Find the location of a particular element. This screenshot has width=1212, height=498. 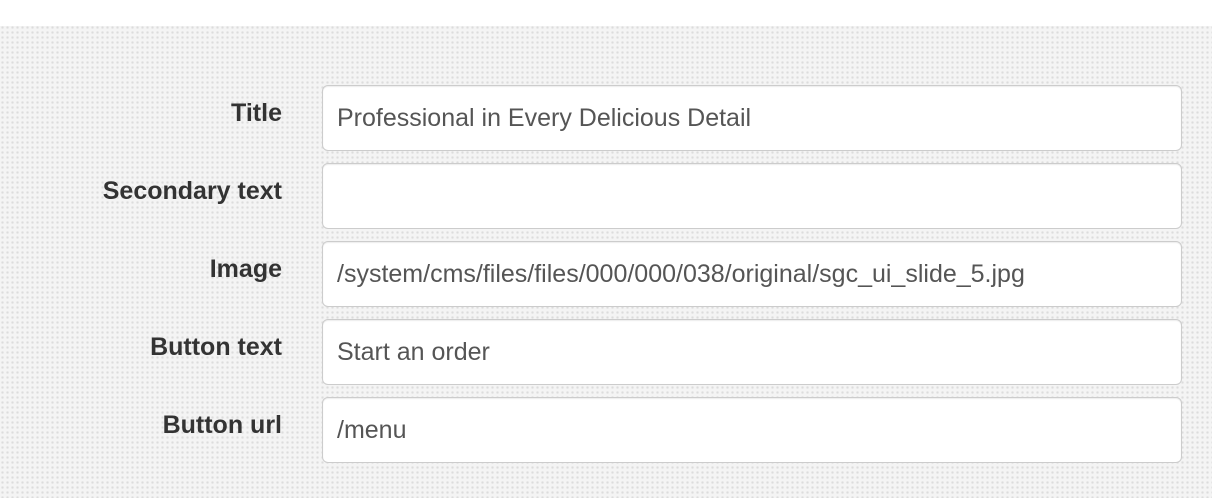

title-input is located at coordinates (752, 118).